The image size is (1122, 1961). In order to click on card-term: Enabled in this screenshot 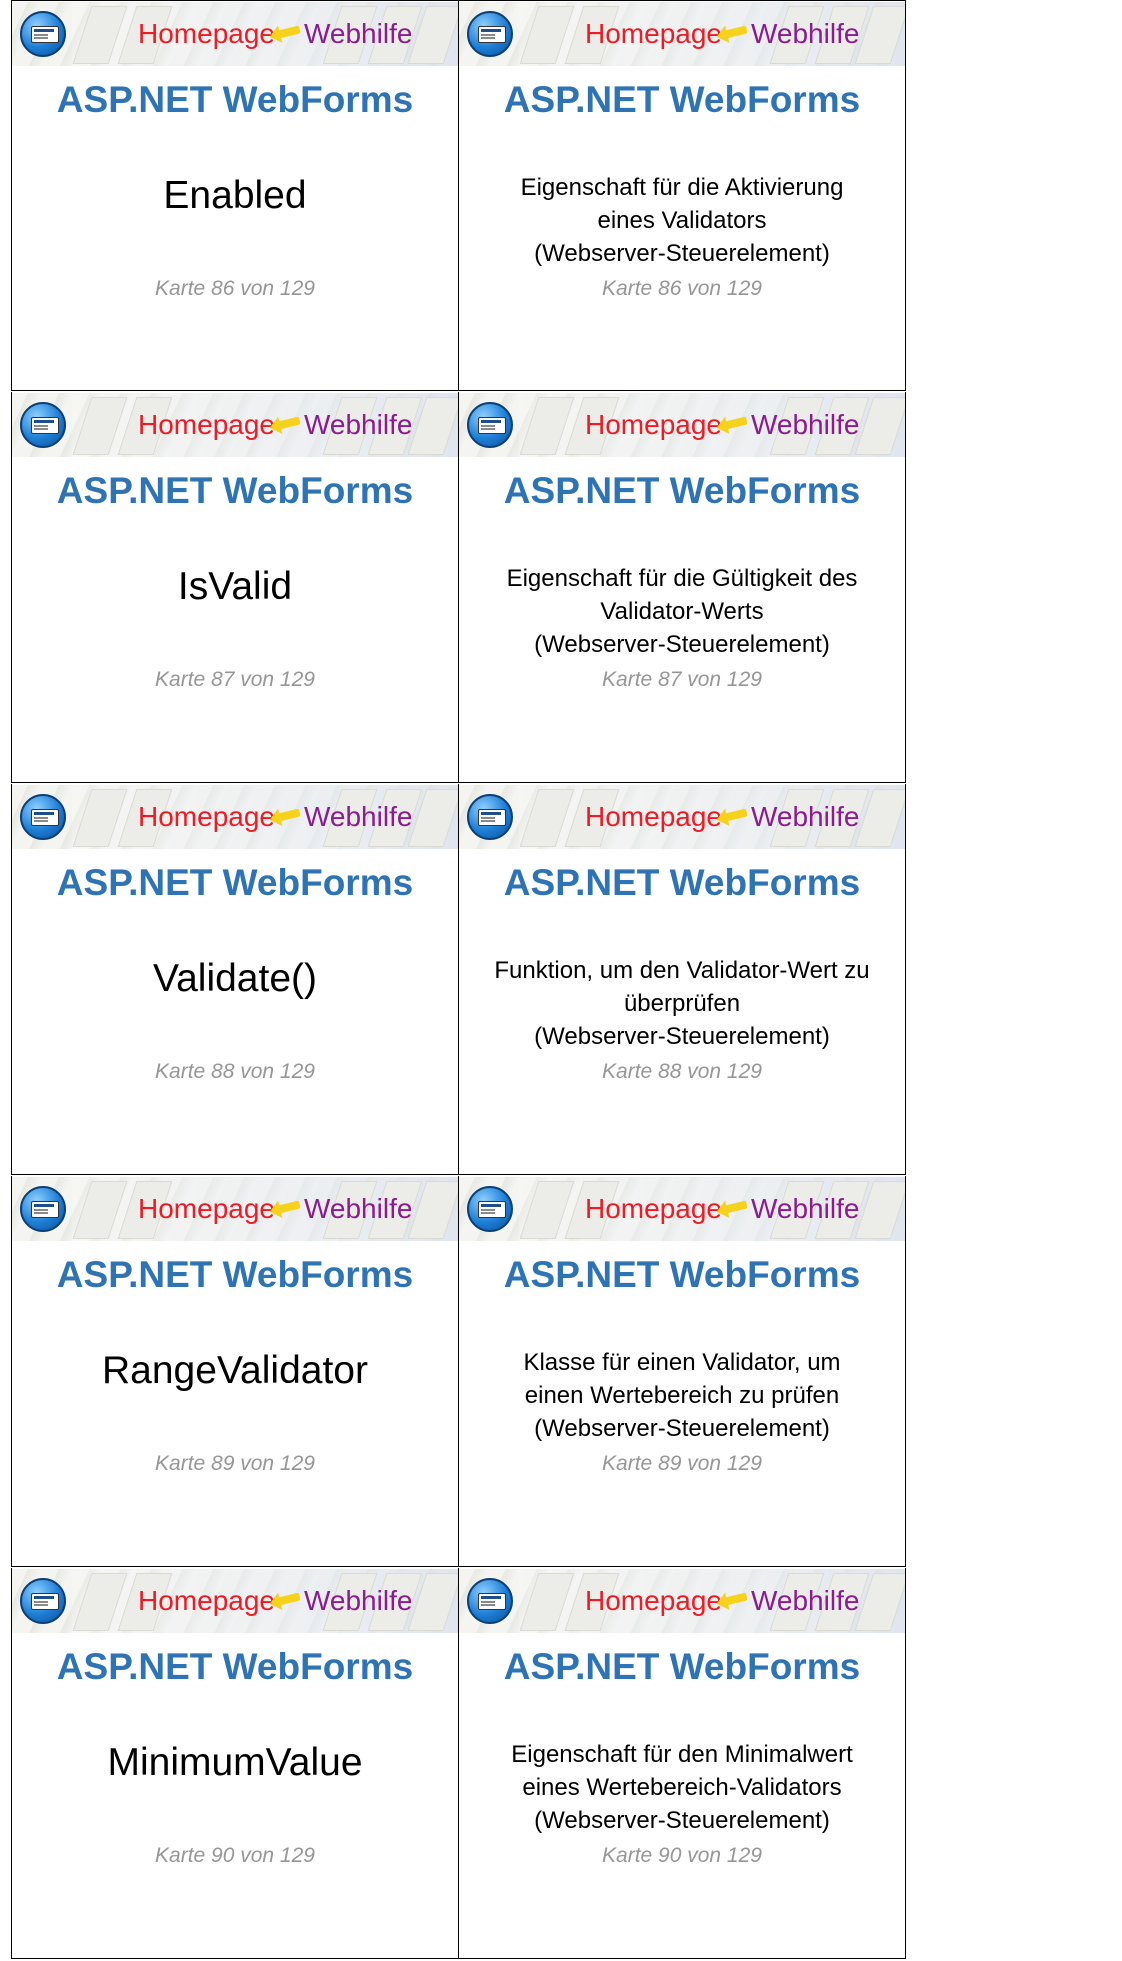, I will do `click(235, 195)`.